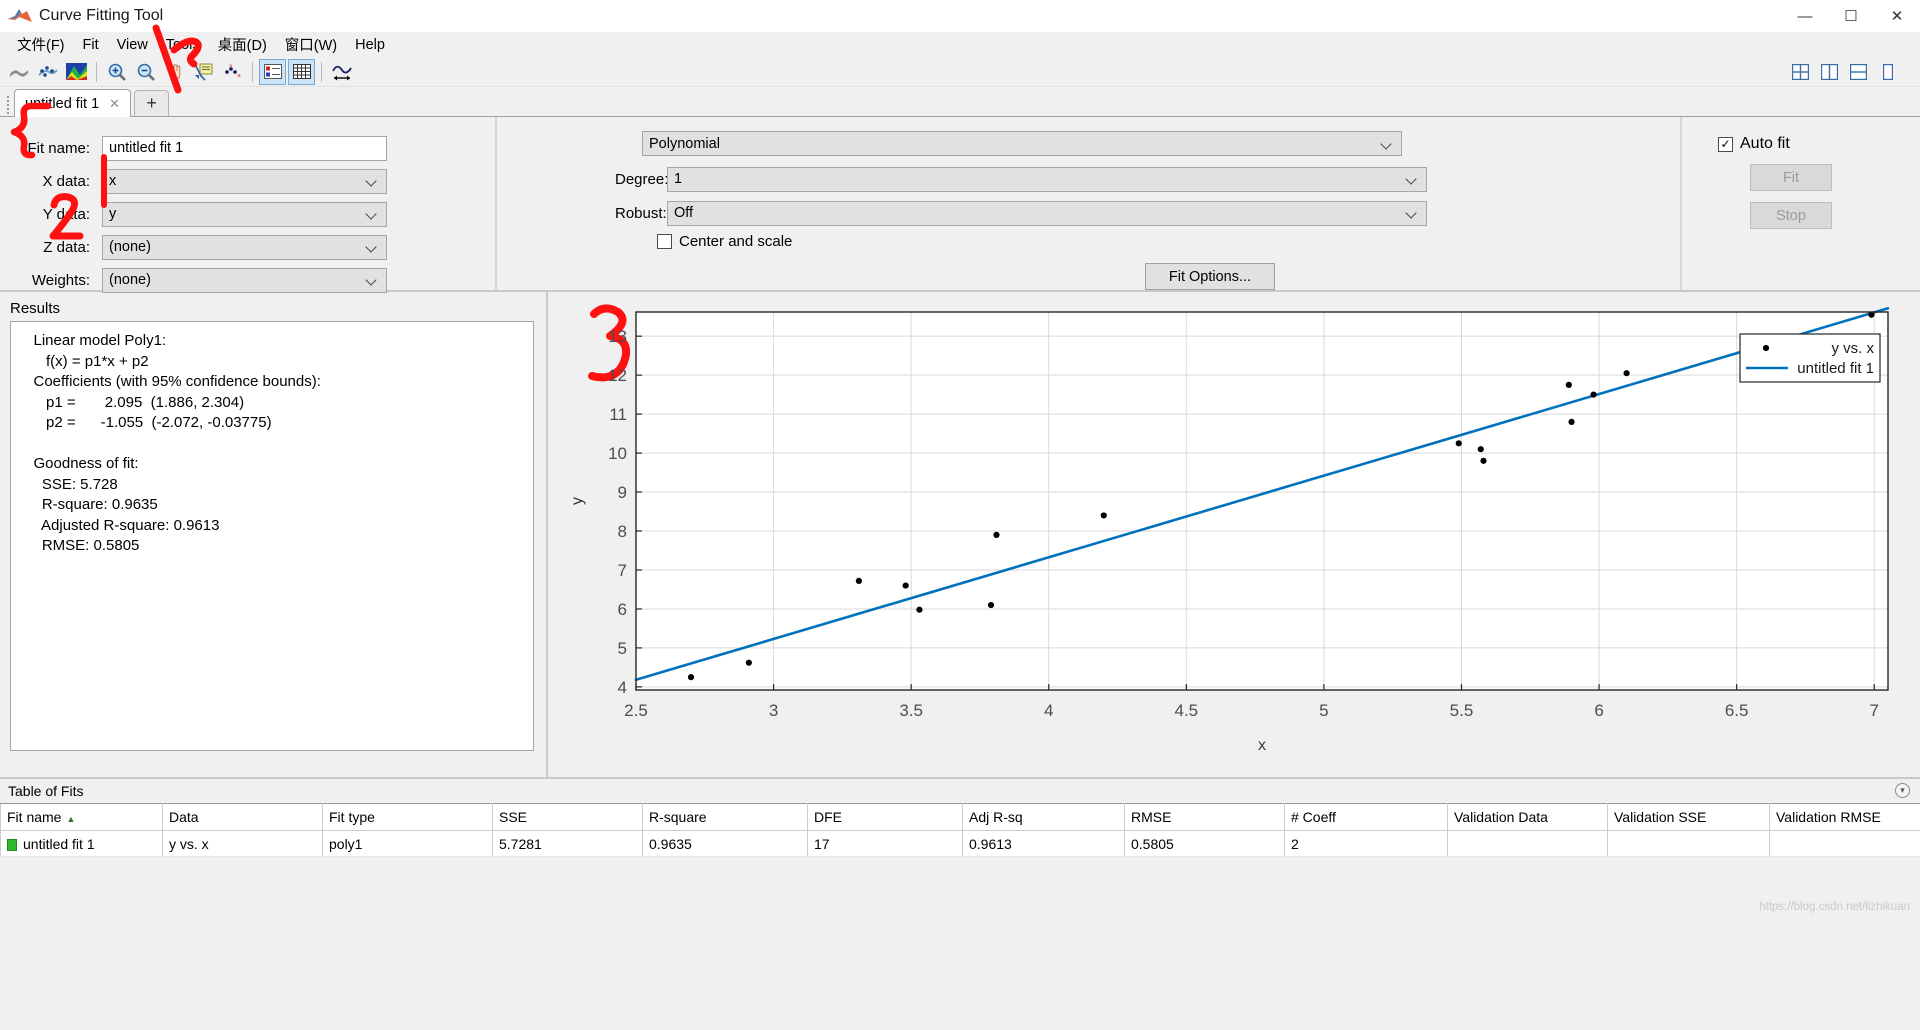 This screenshot has width=1920, height=1030. I want to click on menu-window: 窗口(W), so click(311, 44).